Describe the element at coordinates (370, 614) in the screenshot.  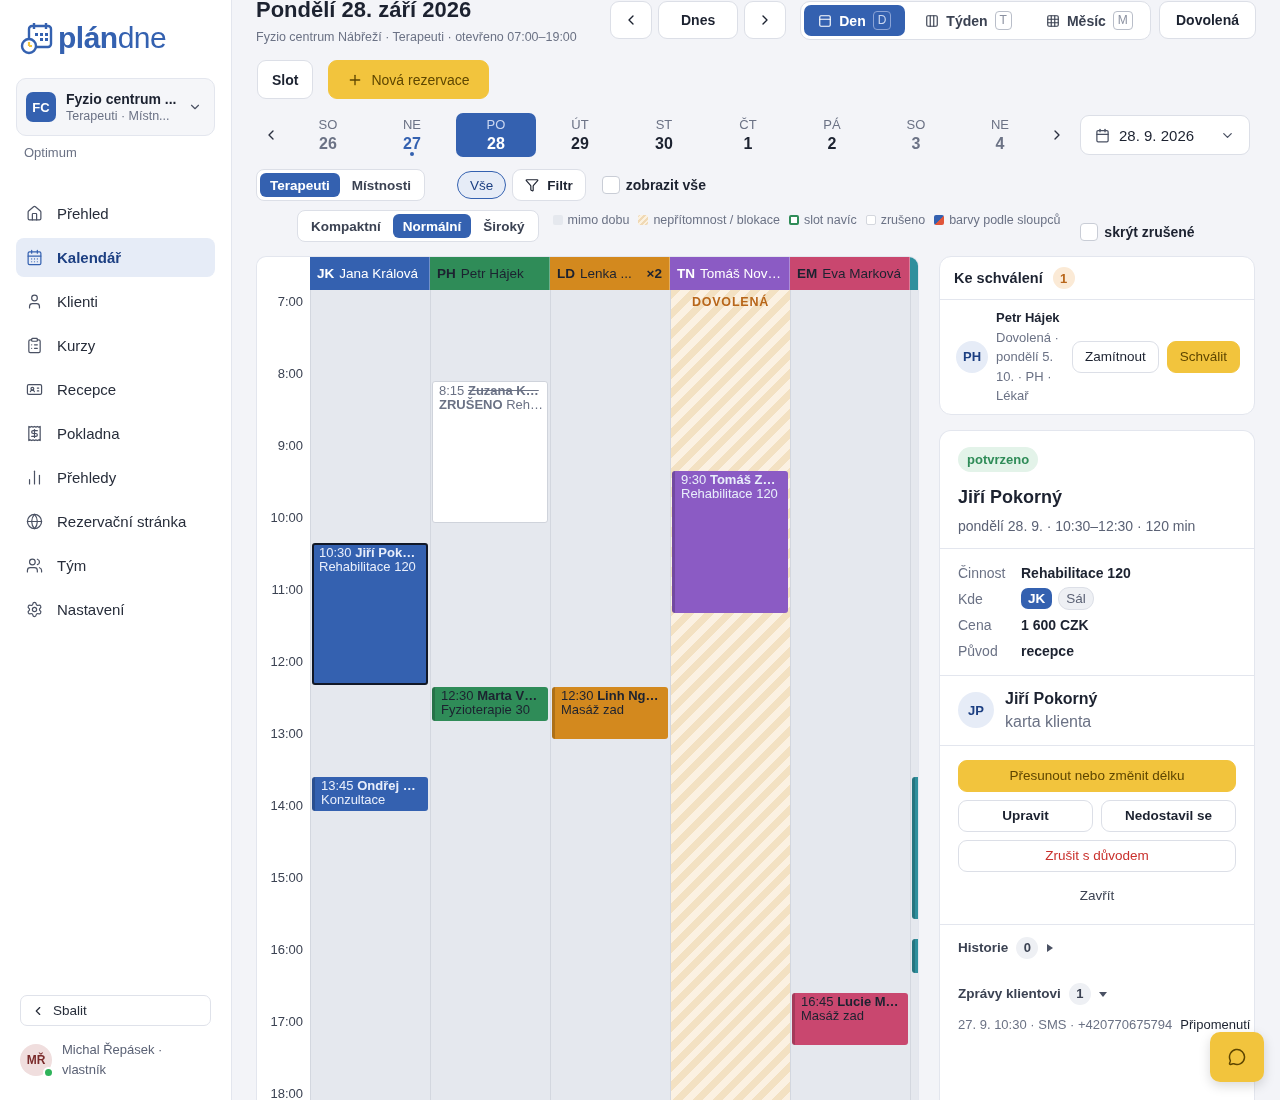
I see `appointment: 10:30 Jiří Pok… Rehabilitace 120` at that location.